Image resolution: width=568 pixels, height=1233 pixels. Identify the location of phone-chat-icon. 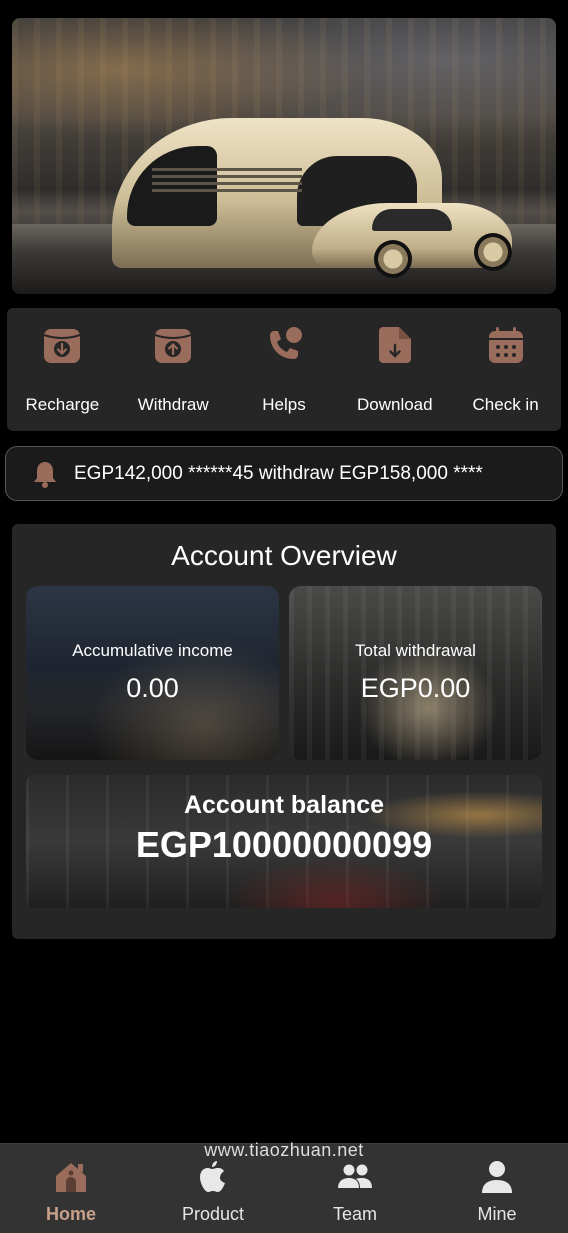
(285, 343).